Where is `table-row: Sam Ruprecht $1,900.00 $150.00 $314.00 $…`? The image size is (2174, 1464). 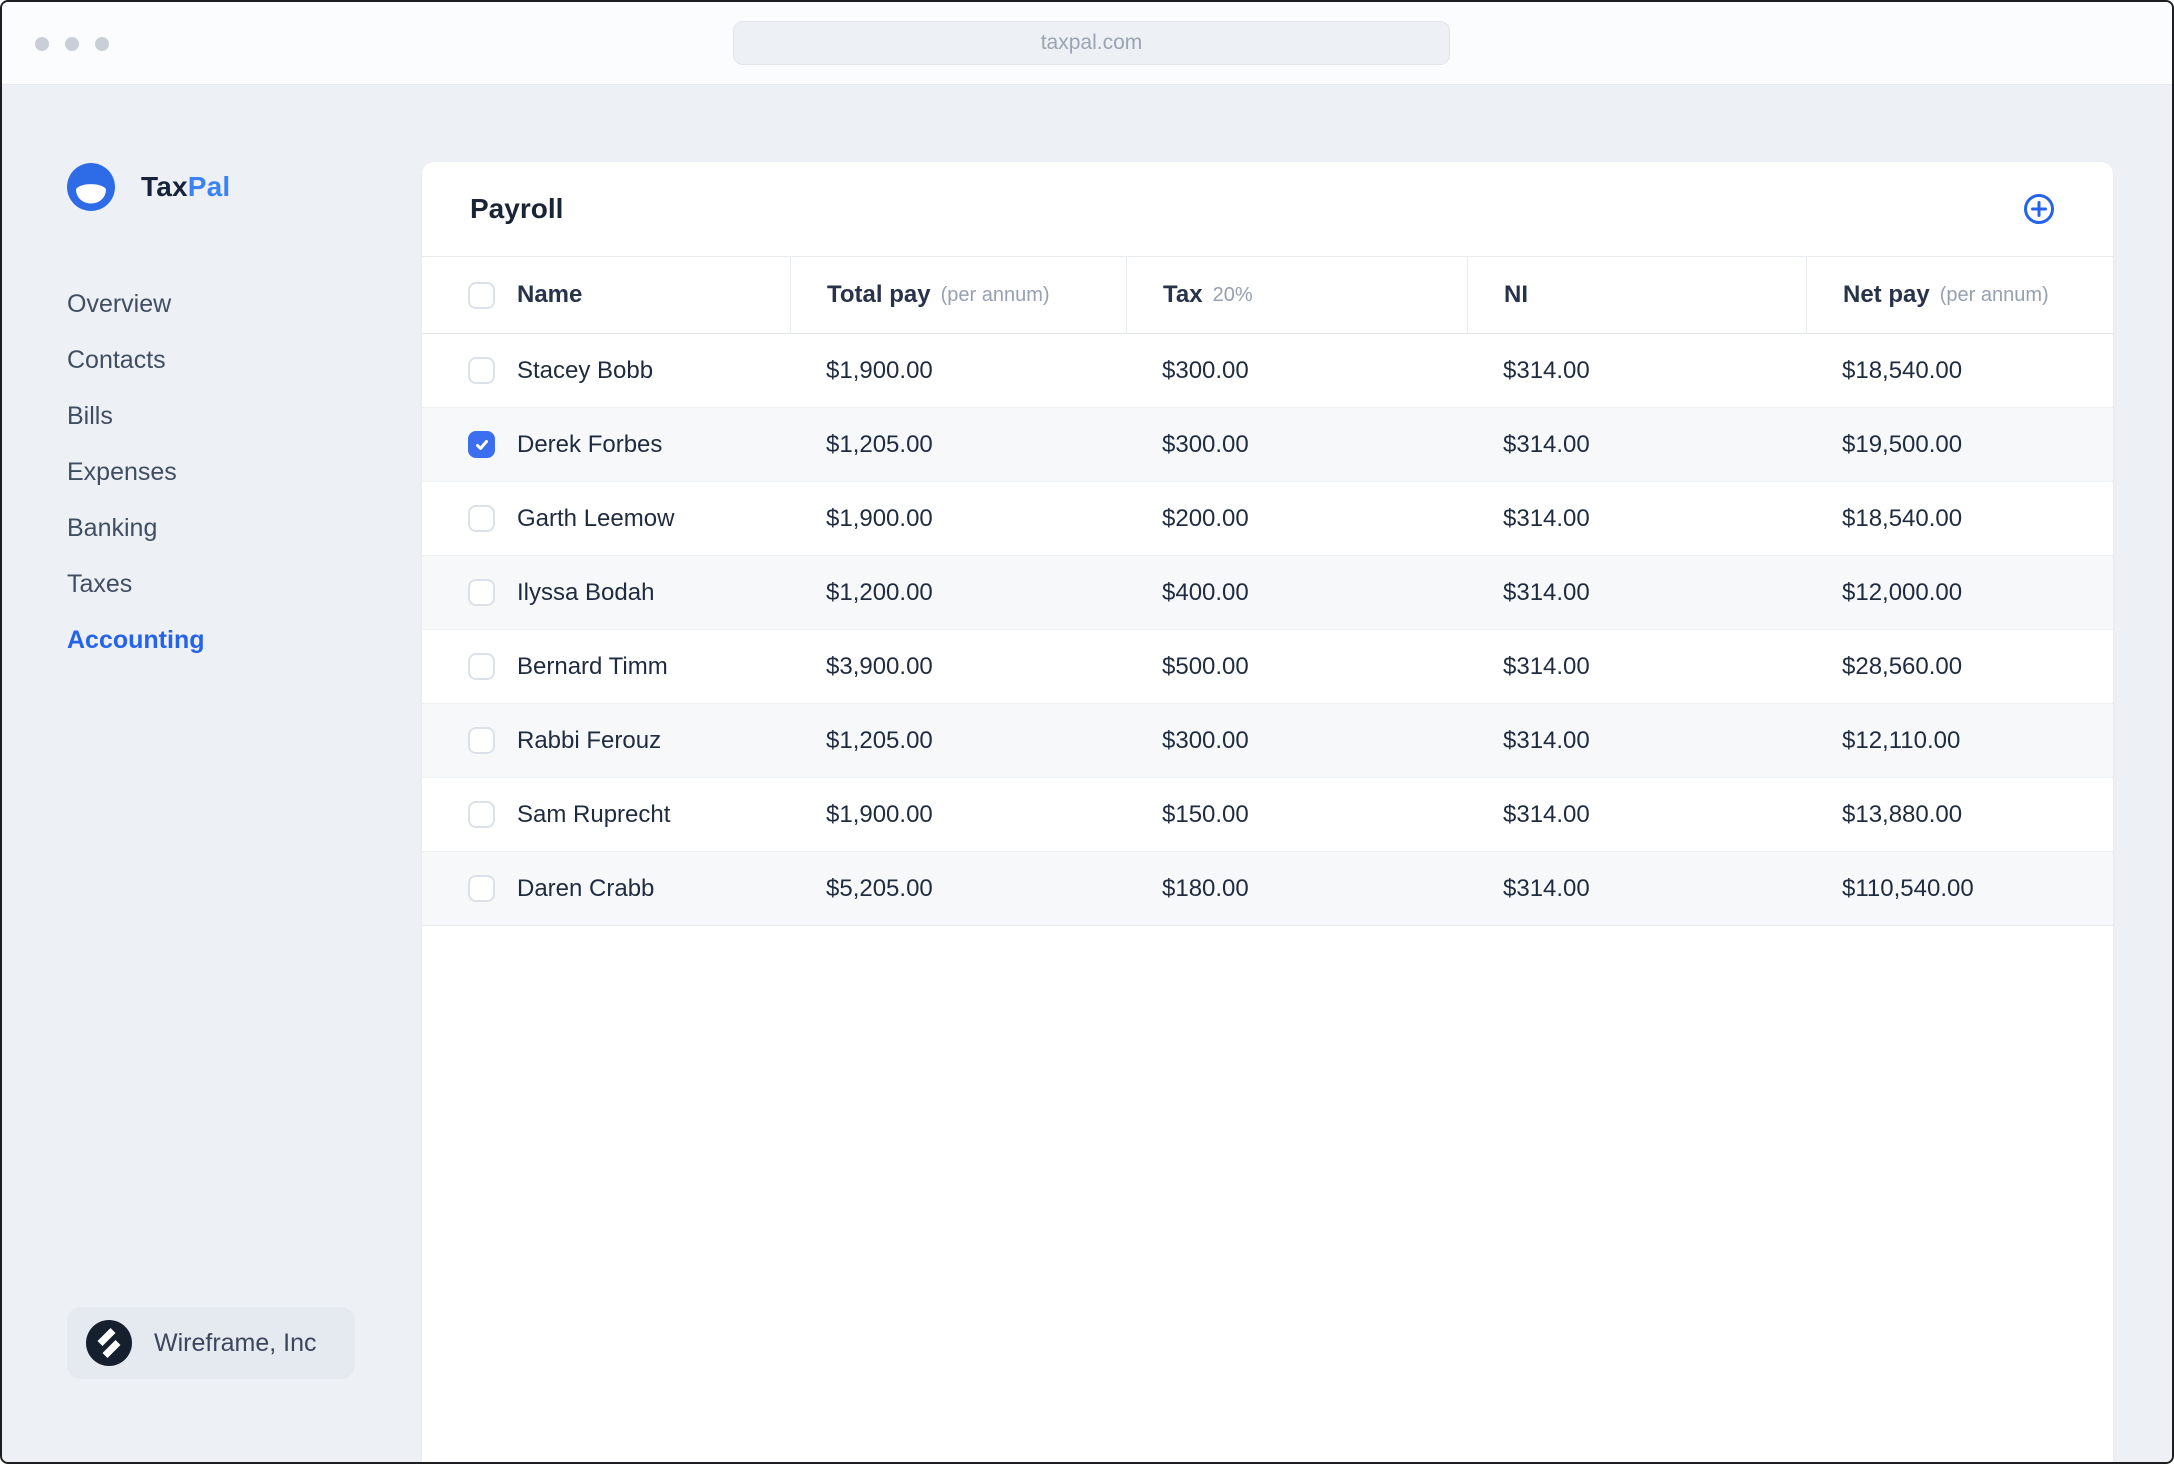 table-row: Sam Ruprecht $1,900.00 $150.00 $314.00 $… is located at coordinates (1267, 815).